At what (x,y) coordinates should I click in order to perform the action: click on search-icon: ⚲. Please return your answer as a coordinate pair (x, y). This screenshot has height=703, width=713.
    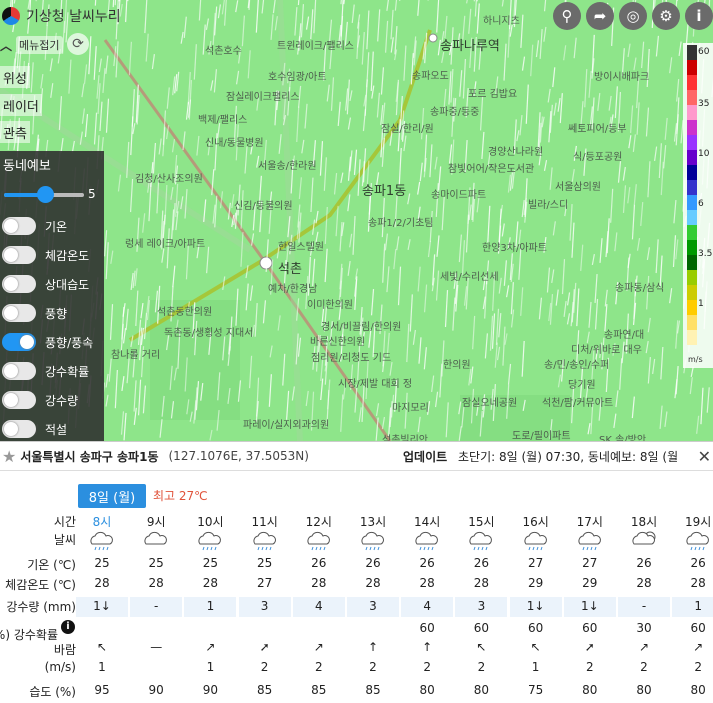
    Looking at the image, I should click on (567, 16).